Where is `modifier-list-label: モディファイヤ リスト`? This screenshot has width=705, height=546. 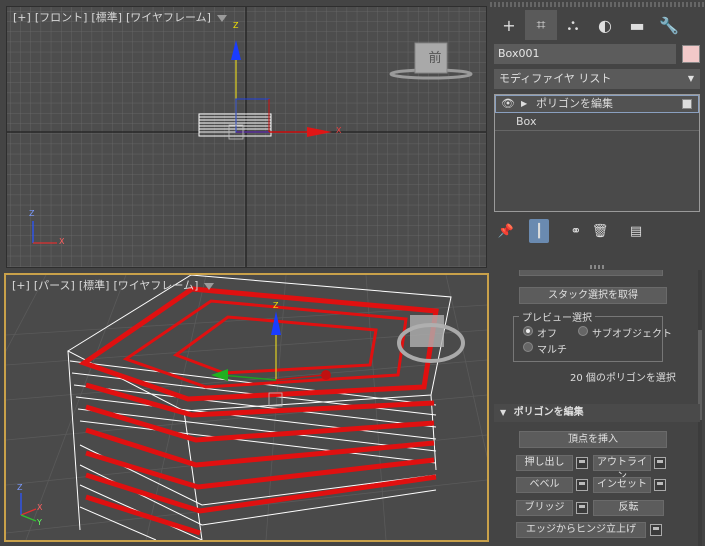
modifier-list-label: モディファイヤ リスト is located at coordinates (555, 78).